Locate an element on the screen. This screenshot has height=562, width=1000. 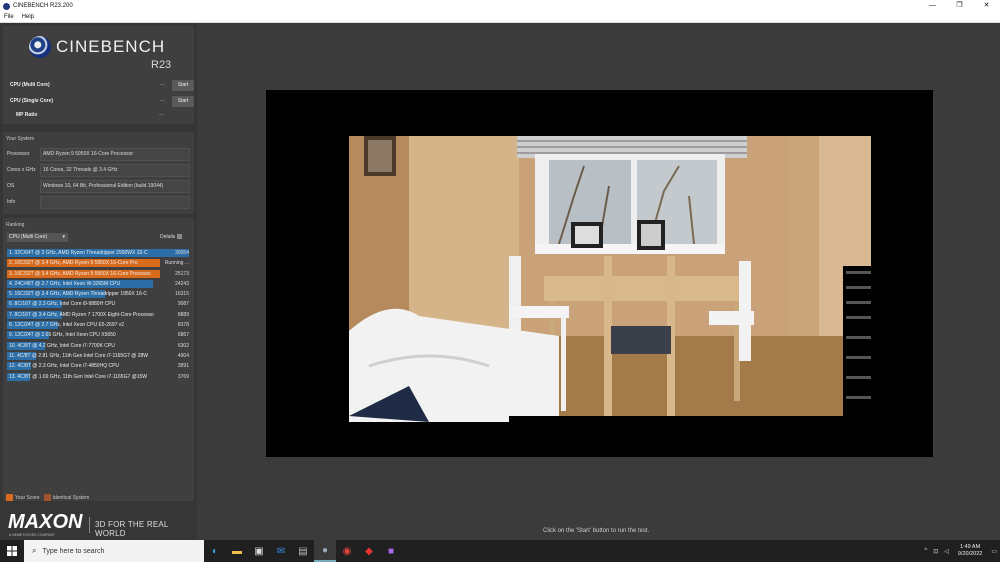
taskbar-purple-app-icon: ■ is located at coordinates (391, 551).